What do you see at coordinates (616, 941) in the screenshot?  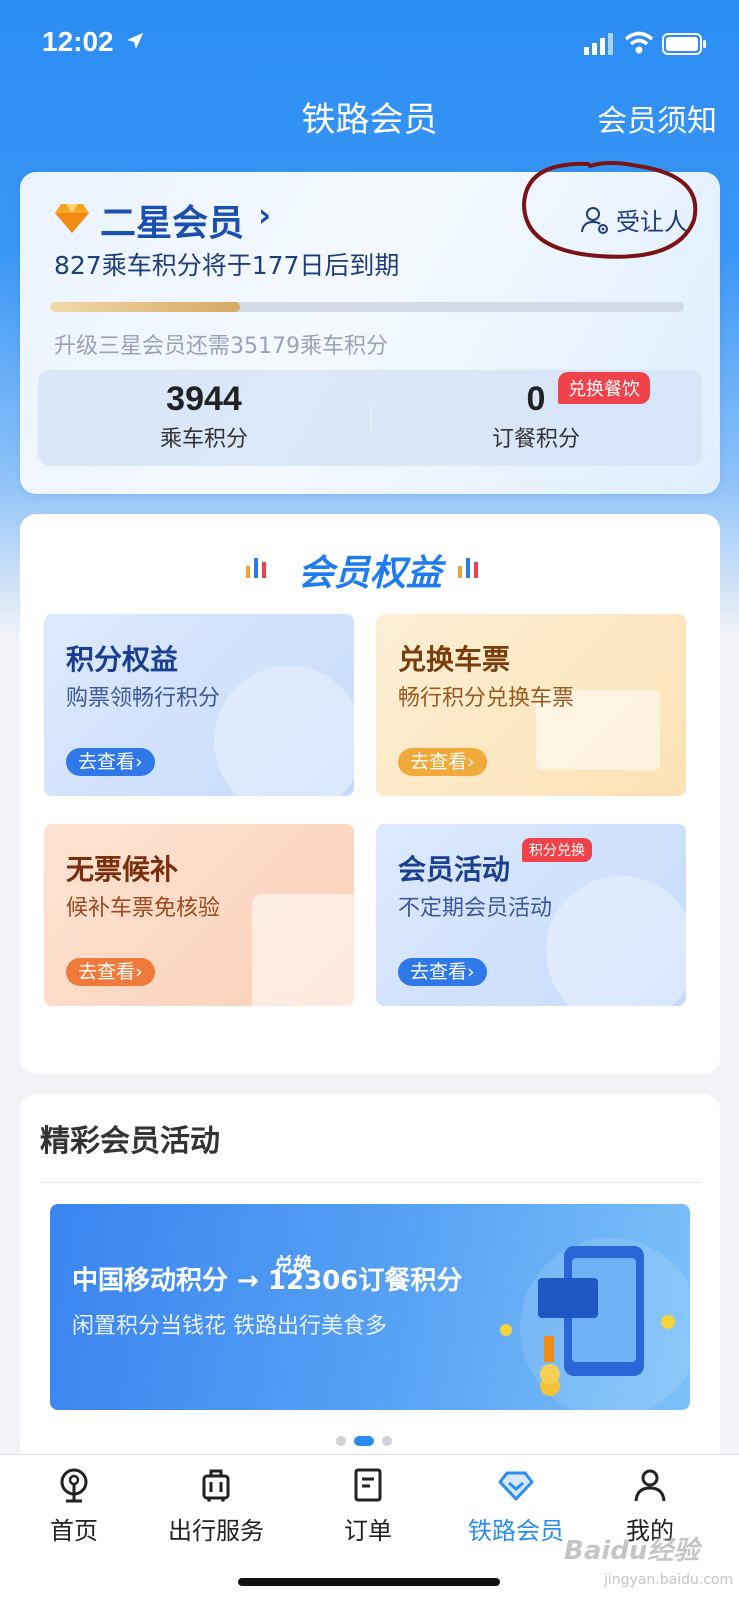 I see `money-bag-icon` at bounding box center [616, 941].